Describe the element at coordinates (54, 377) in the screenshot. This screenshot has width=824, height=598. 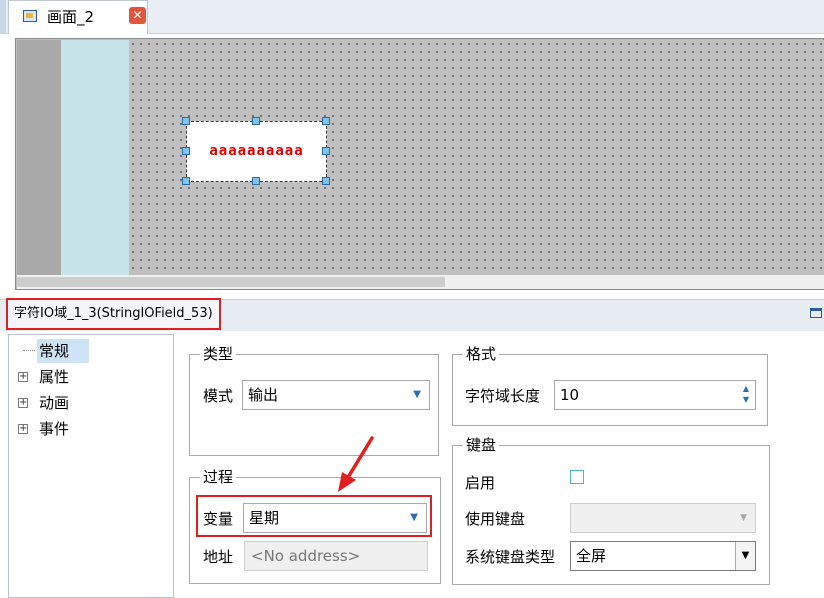
I see `tree-item-label: 属性` at that location.